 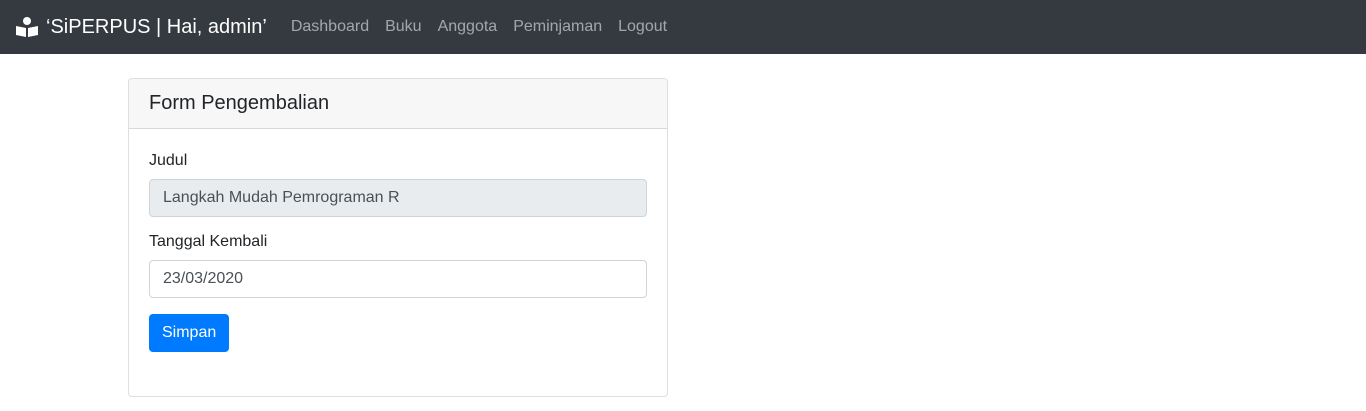 I want to click on nav-buku: Buku, so click(x=403, y=27).